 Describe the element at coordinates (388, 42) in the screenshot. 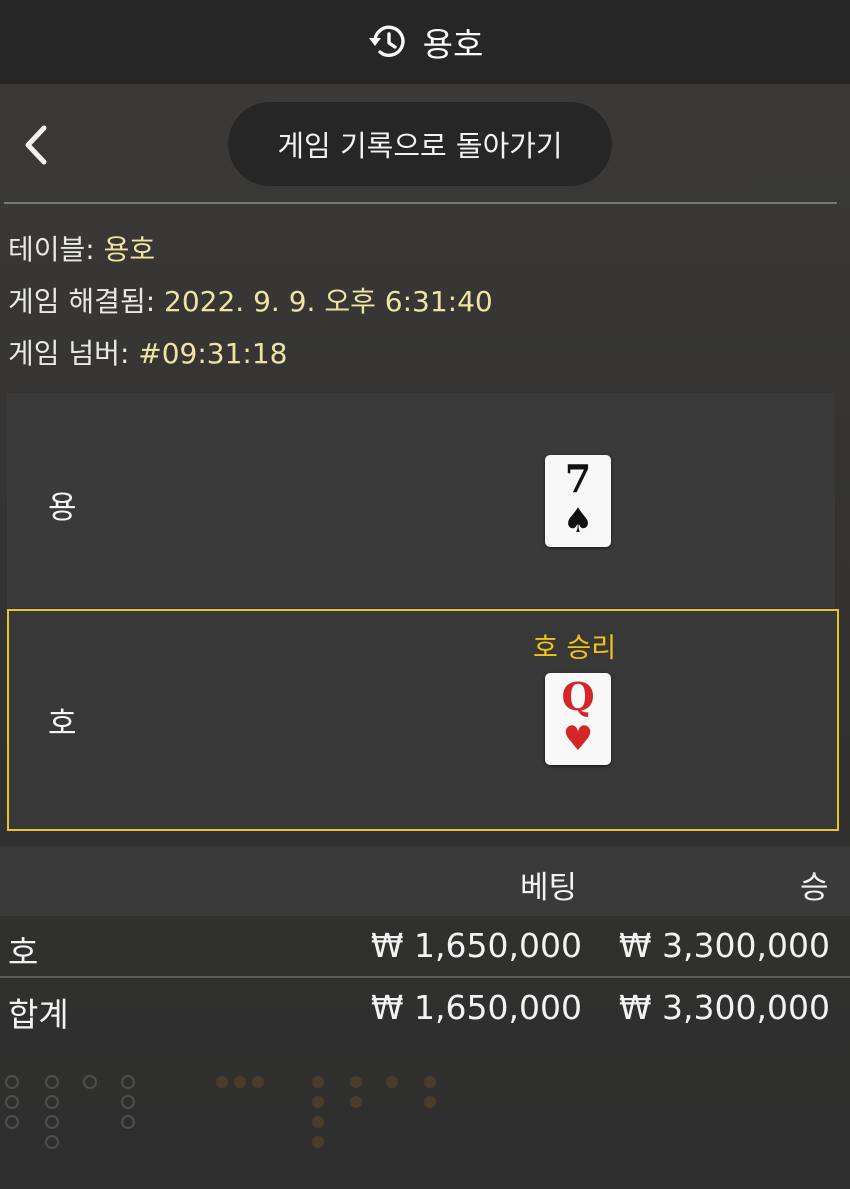

I see `history-icon` at that location.